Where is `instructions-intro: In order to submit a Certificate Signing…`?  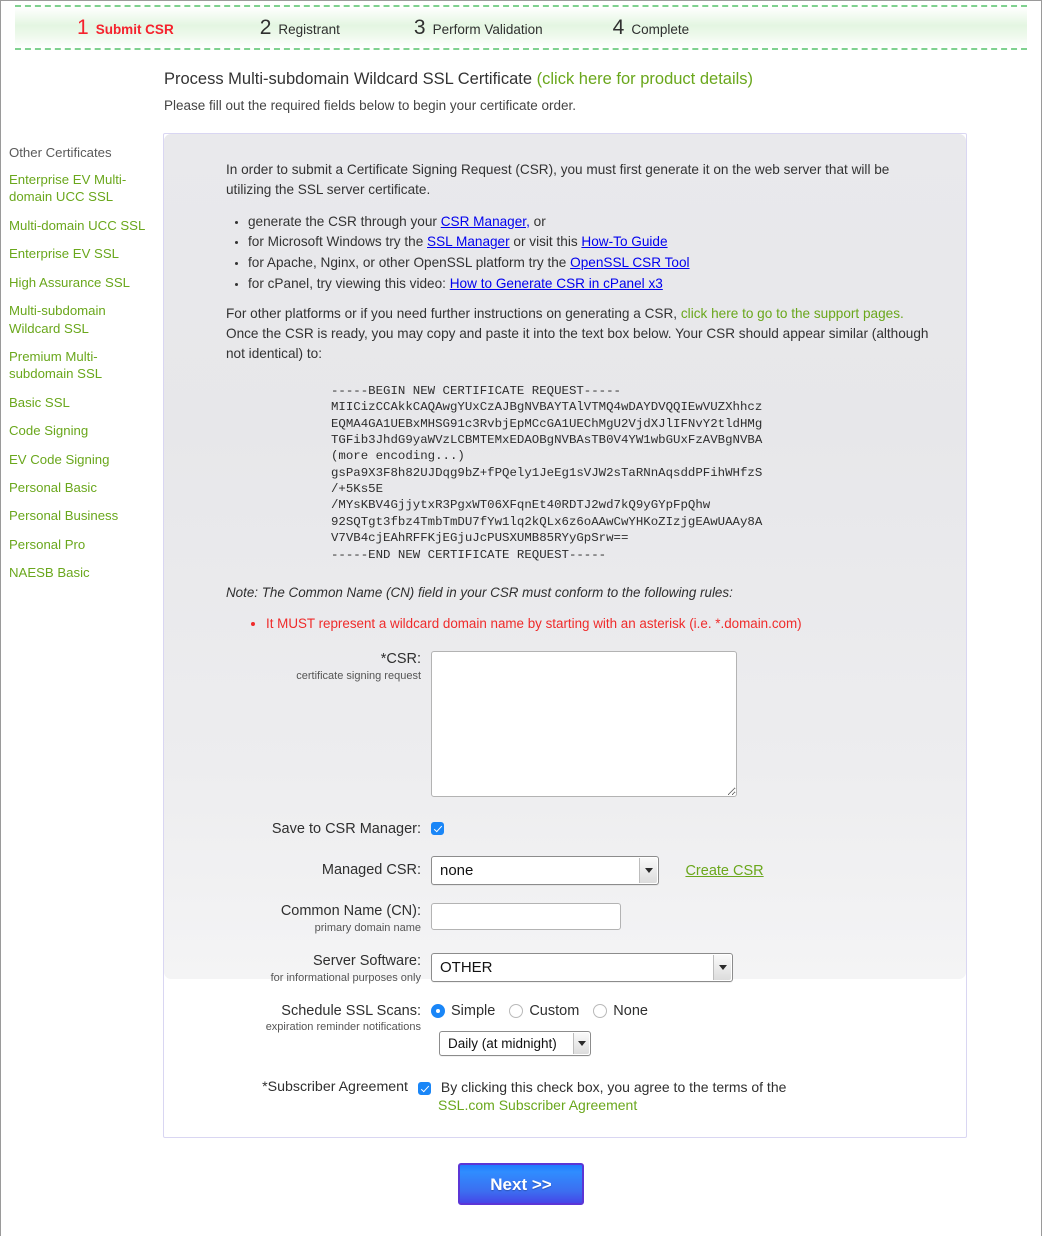 instructions-intro: In order to submit a Certificate Signing… is located at coordinates (558, 179).